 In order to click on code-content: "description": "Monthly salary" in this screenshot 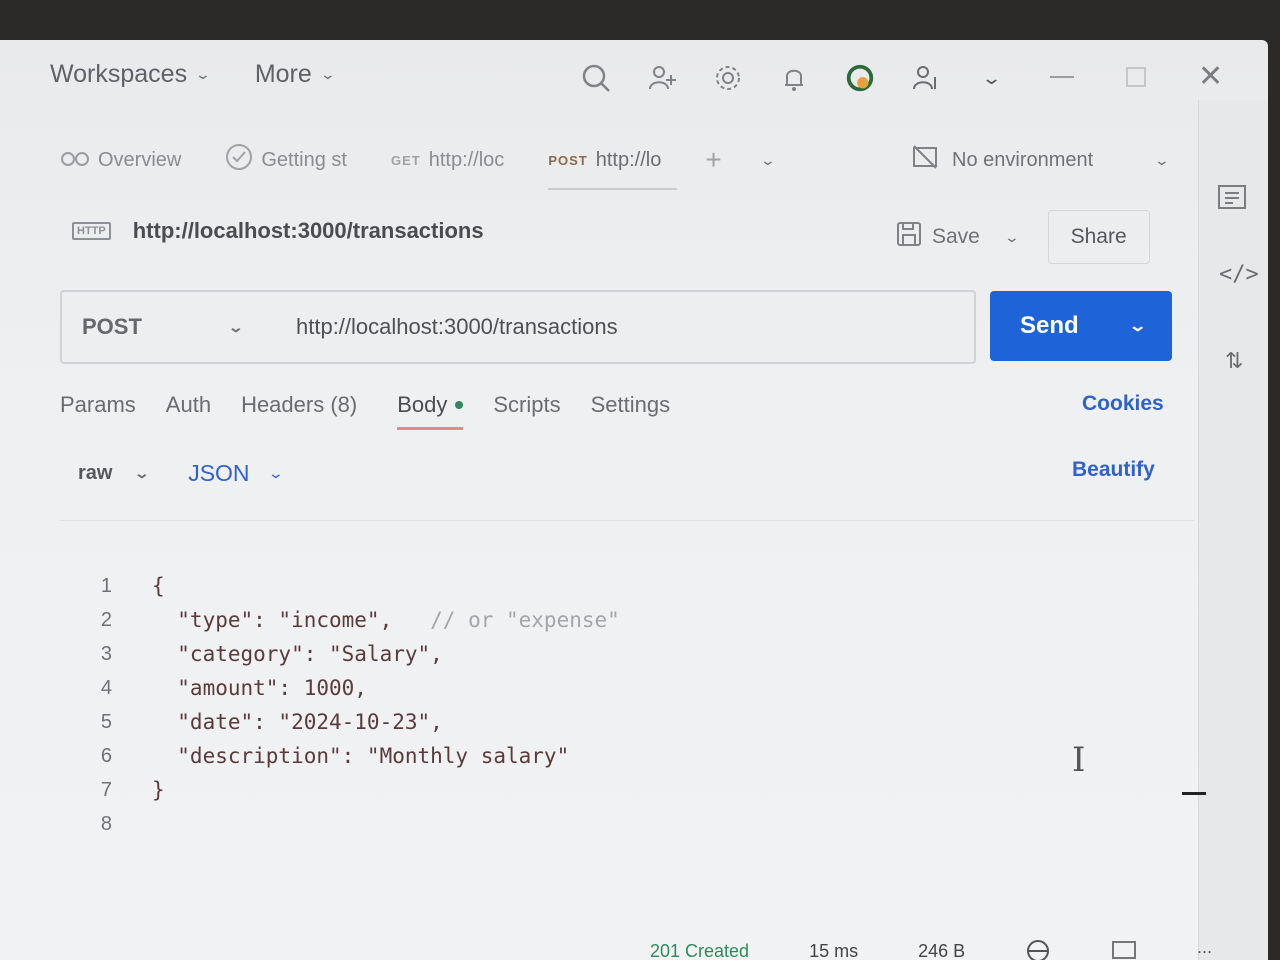, I will do `click(361, 756)`.